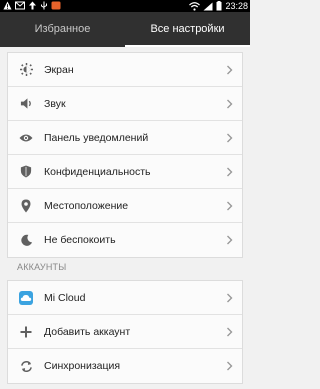 The height and width of the screenshot is (389, 320). What do you see at coordinates (26, 366) in the screenshot?
I see `sync-icon` at bounding box center [26, 366].